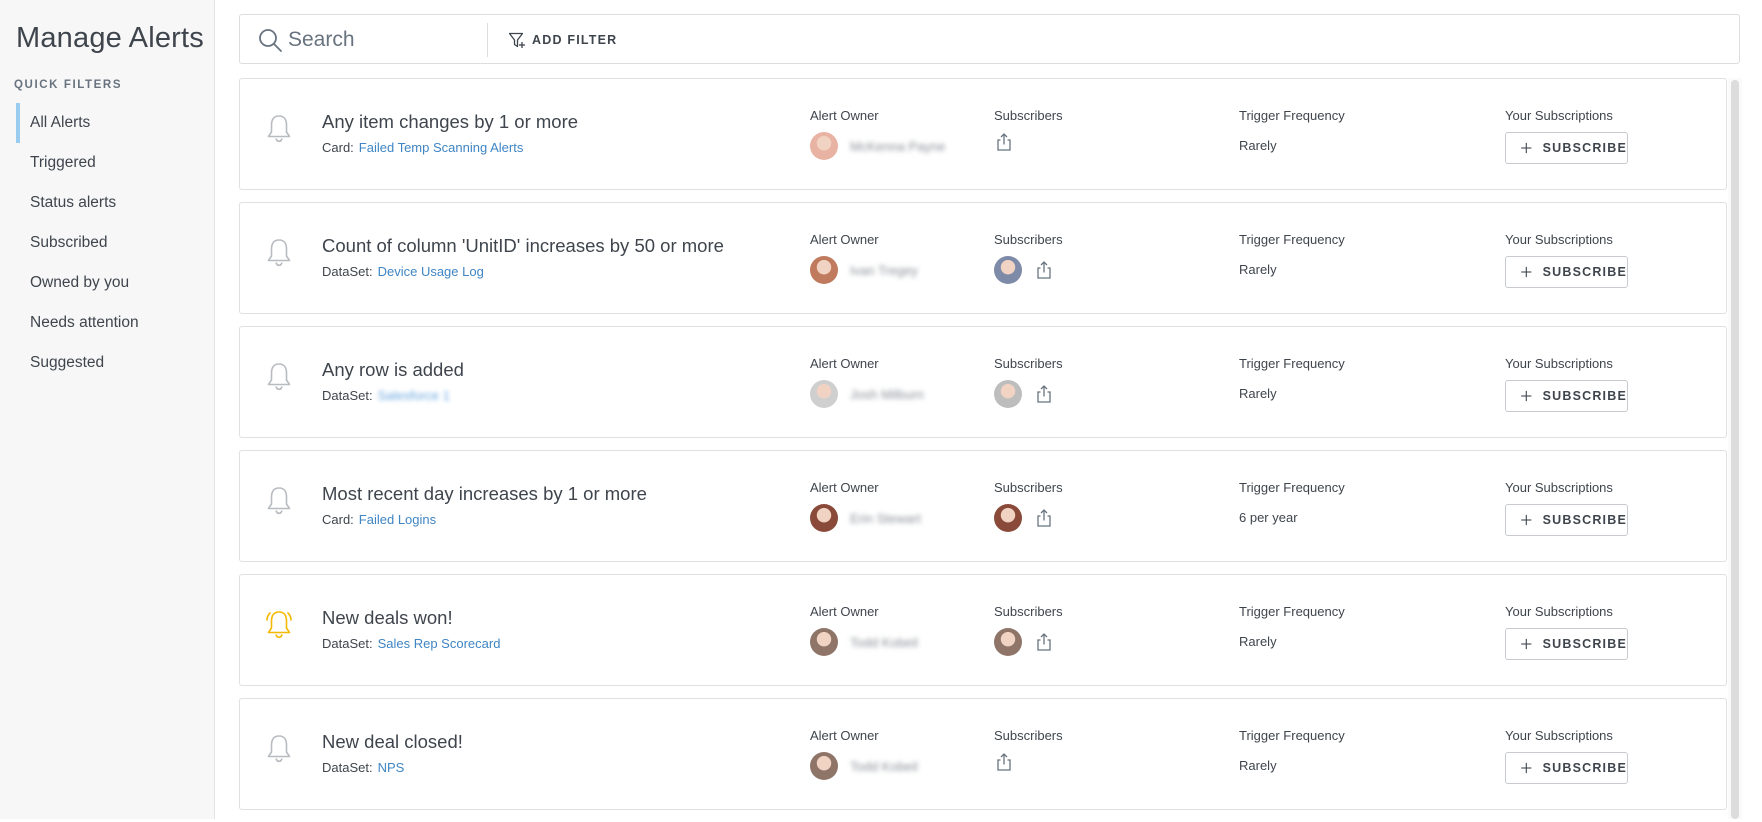 Image resolution: width=1762 pixels, height=822 pixels. I want to click on alert-source: DataSet: NPS, so click(363, 767).